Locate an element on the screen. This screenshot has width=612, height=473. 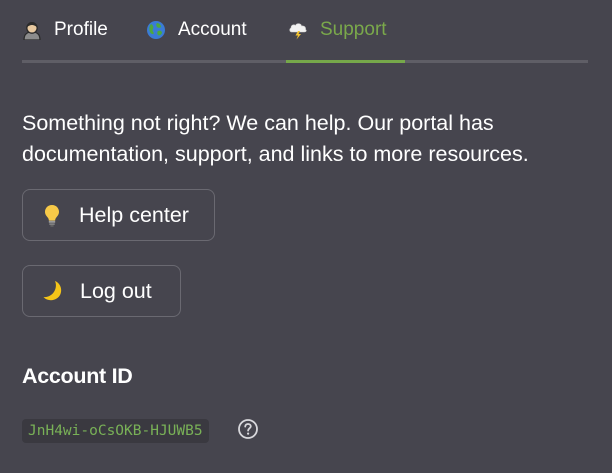
log-out-button: Log out is located at coordinates (101, 291).